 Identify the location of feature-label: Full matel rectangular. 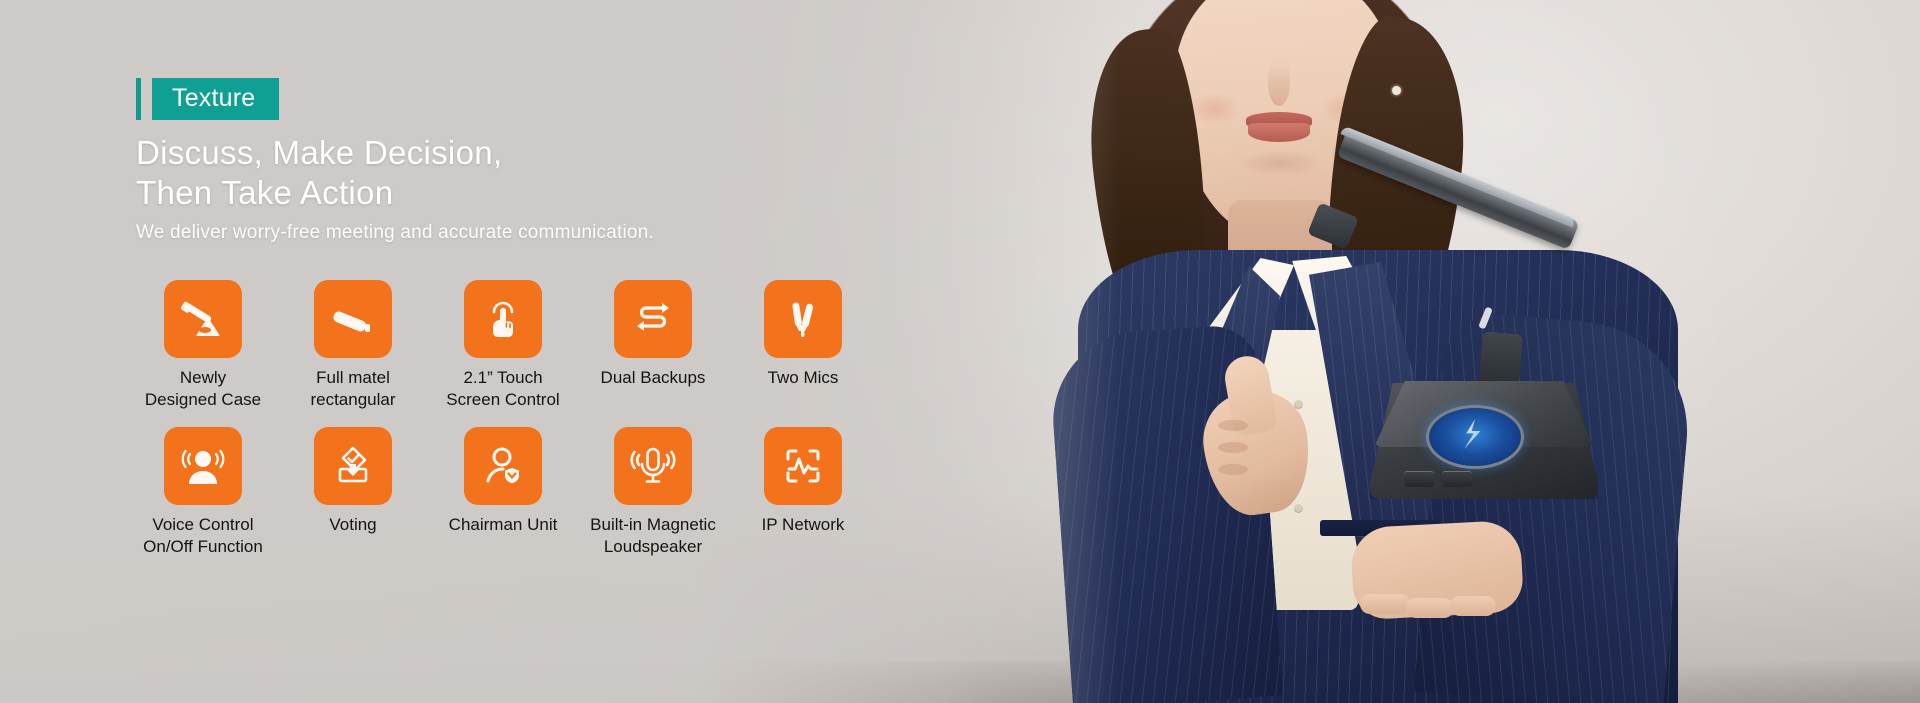
(353, 388).